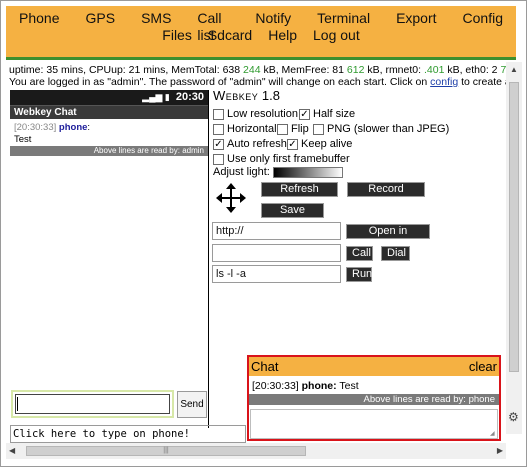  What do you see at coordinates (275, 386) in the screenshot?
I see `chat-timestamp: [20:30:33]` at bounding box center [275, 386].